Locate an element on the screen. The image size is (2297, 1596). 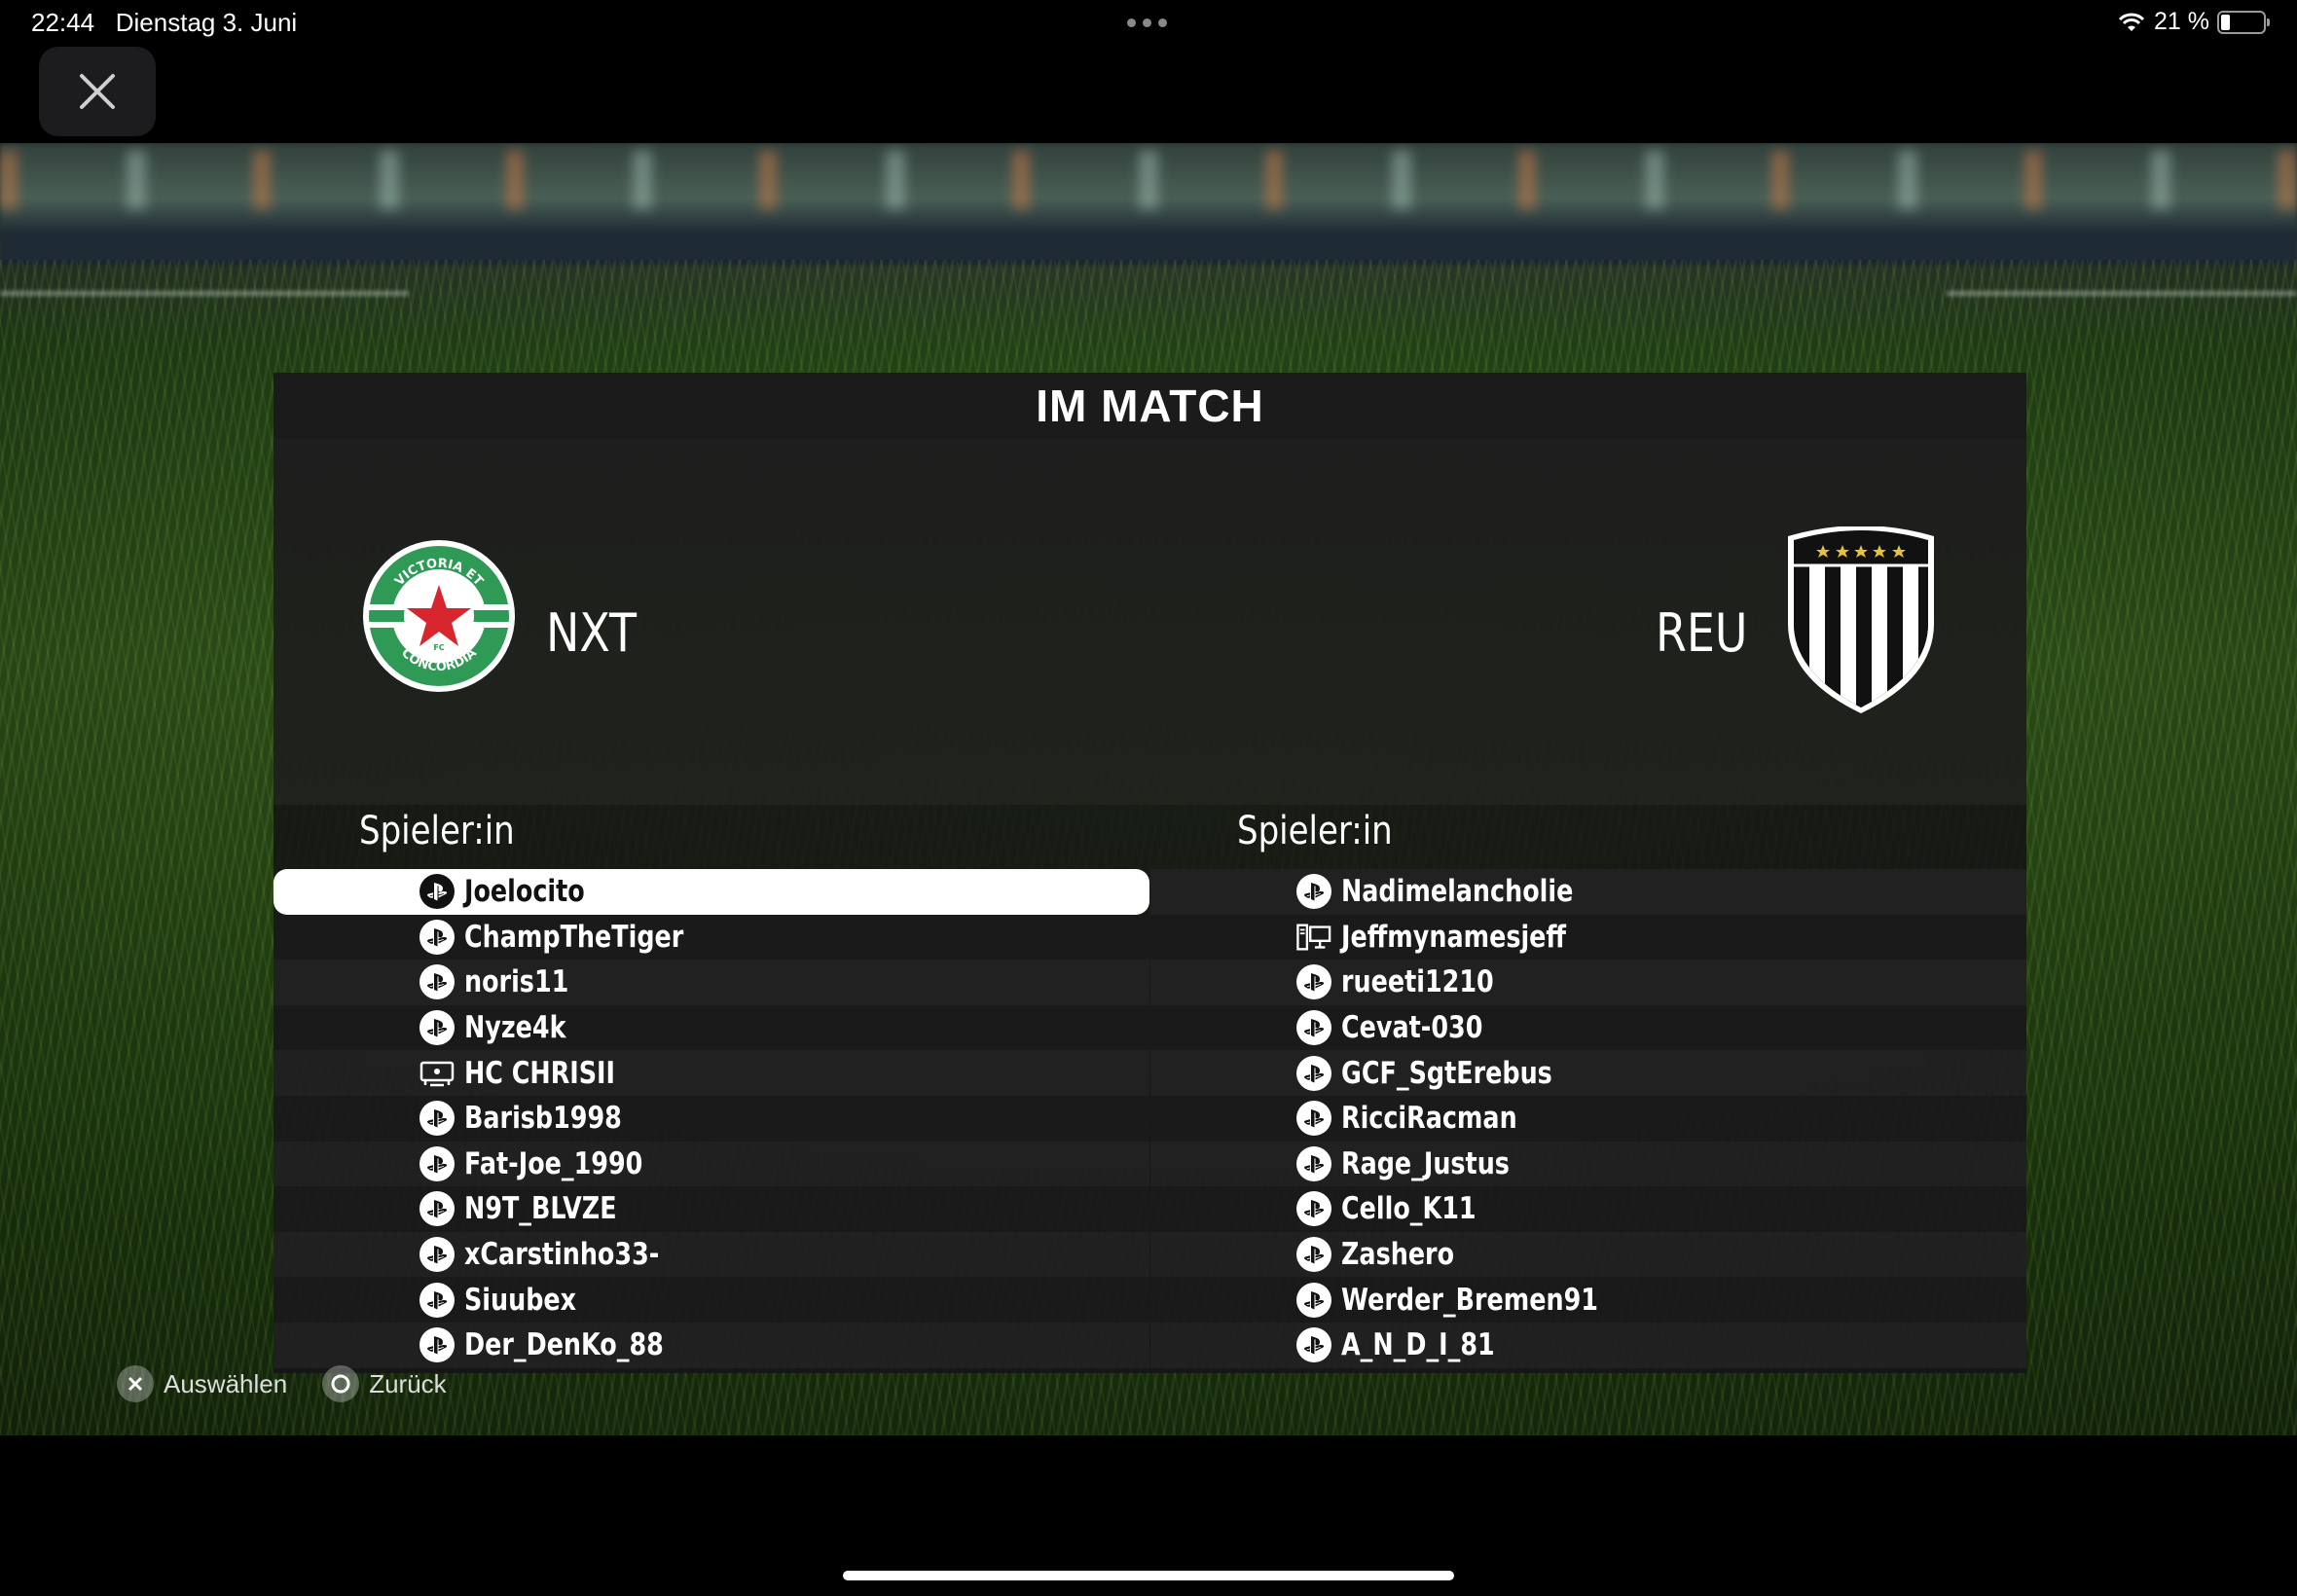
away-player-row: Werder_Bremen91 is located at coordinates (1588, 1300).